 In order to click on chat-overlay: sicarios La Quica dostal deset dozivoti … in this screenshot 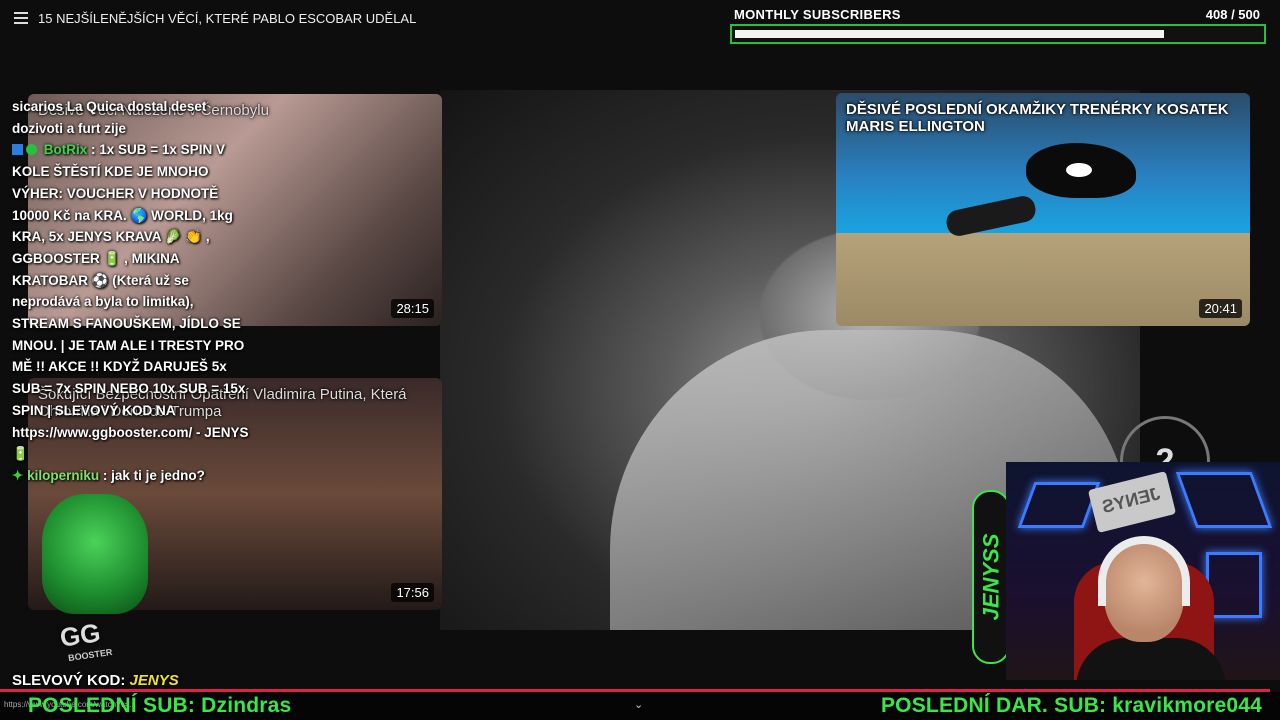, I will do `click(132, 291)`.